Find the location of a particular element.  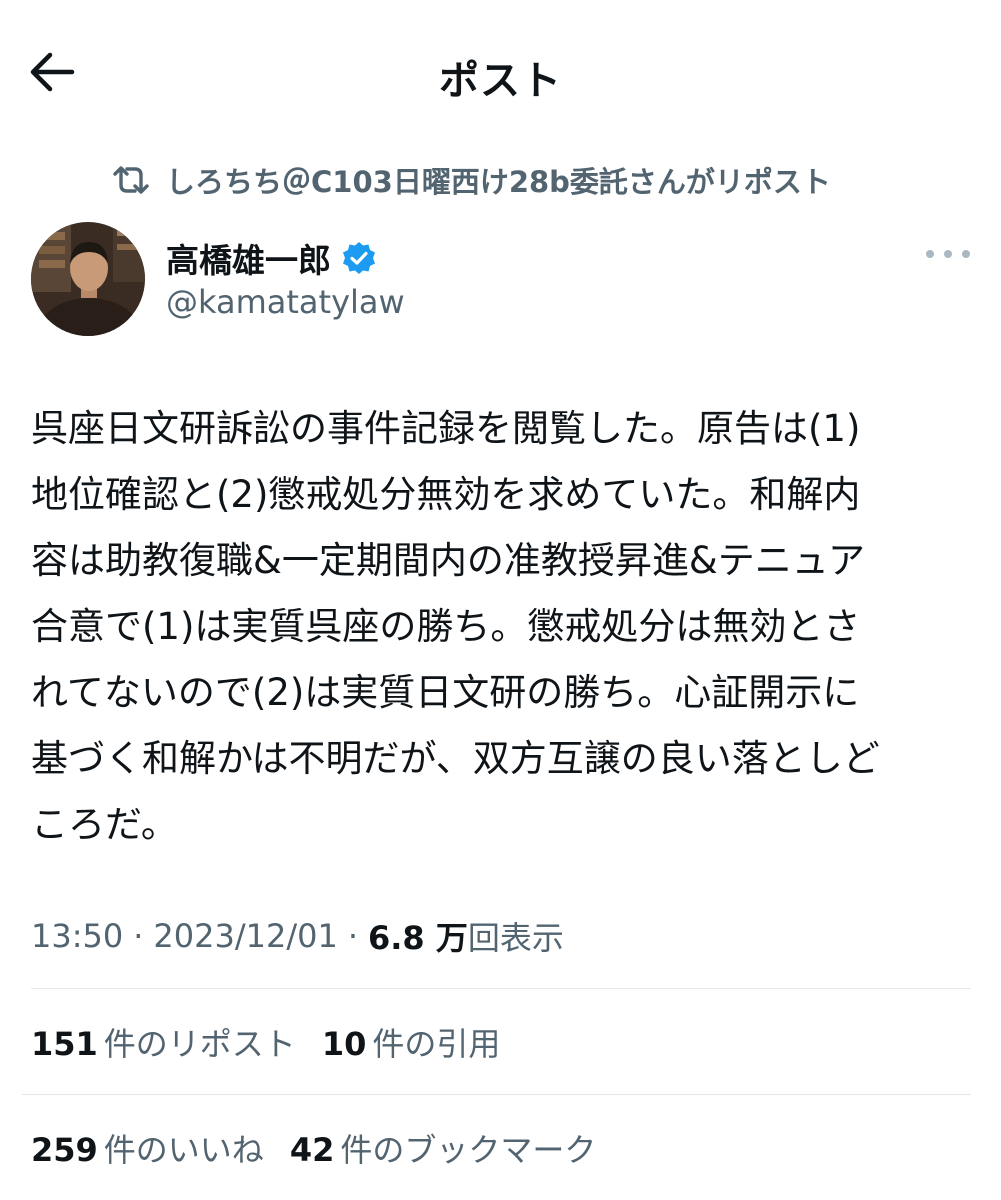

post-text-line: 地位確認と(2)懲戒処分無効を求めていた。和解内 is located at coordinates (446, 494).